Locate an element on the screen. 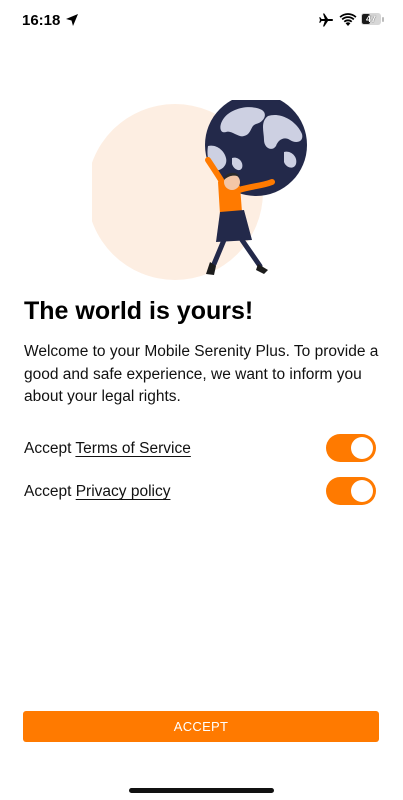  terms-consent-row: Accept Terms of Service is located at coordinates (201, 449).